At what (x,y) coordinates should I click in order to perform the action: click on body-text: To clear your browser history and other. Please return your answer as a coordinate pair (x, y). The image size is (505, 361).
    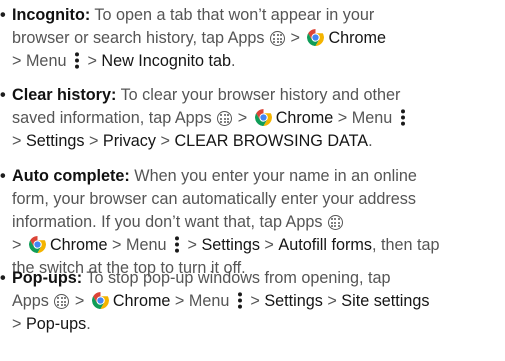
    Looking at the image, I should click on (258, 95).